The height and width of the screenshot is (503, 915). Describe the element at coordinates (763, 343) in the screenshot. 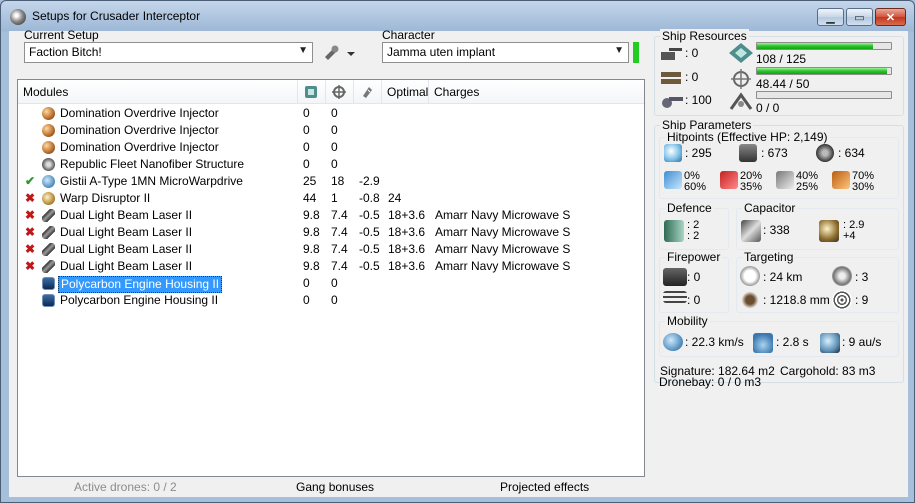

I see `align-time-icon` at that location.